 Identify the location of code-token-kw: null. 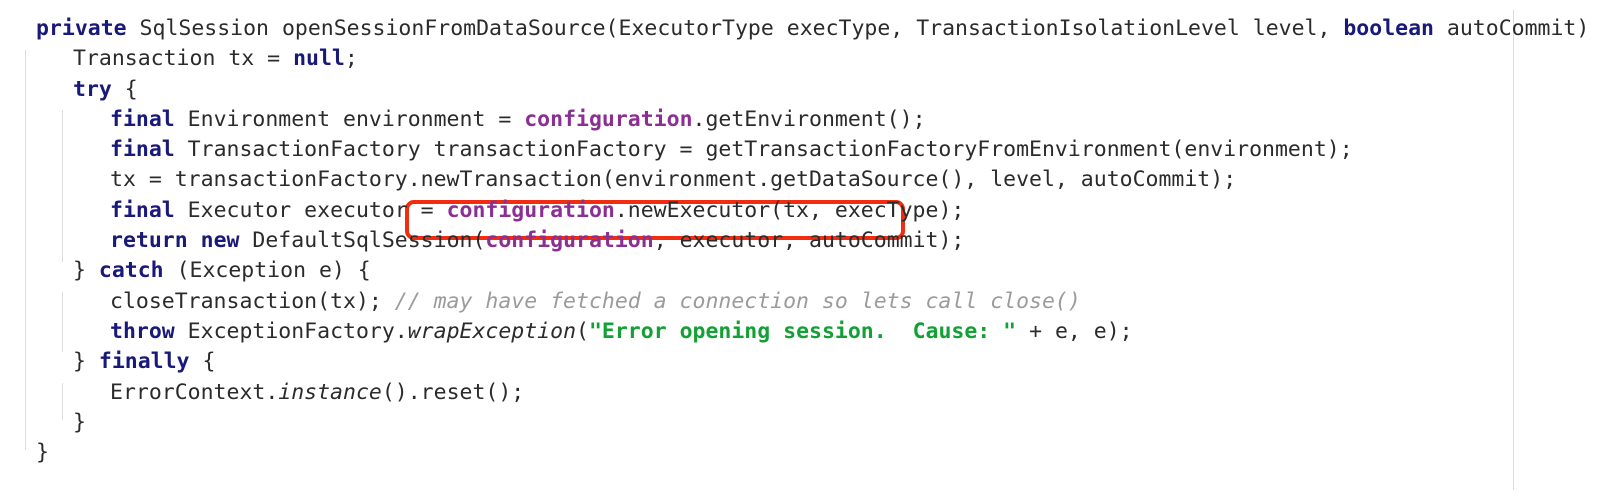
(319, 59).